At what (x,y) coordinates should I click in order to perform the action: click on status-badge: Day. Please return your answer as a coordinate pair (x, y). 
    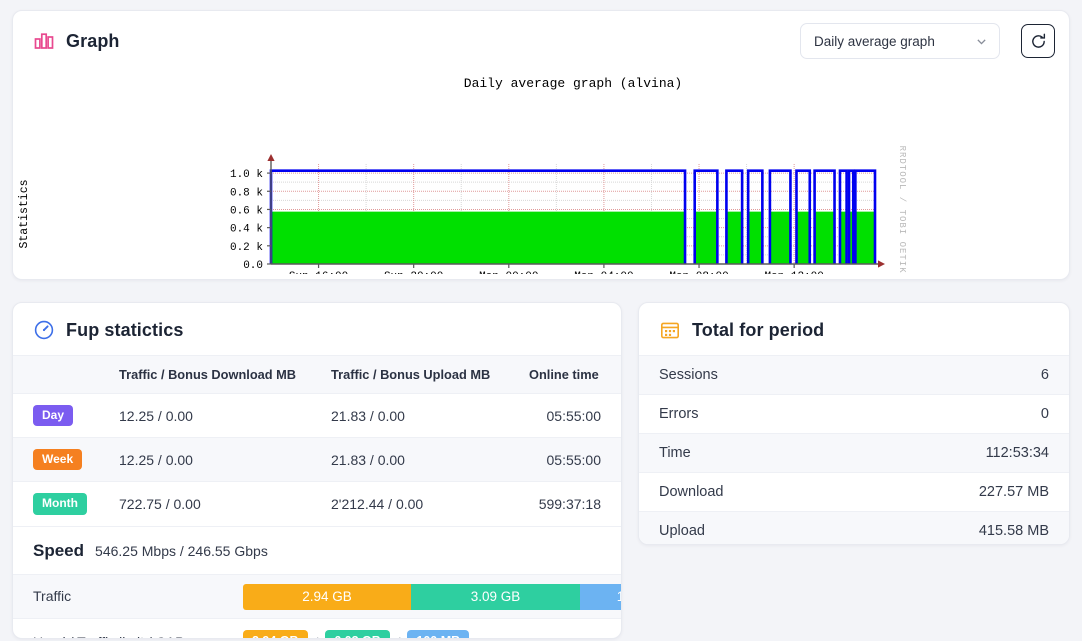
    Looking at the image, I should click on (53, 416).